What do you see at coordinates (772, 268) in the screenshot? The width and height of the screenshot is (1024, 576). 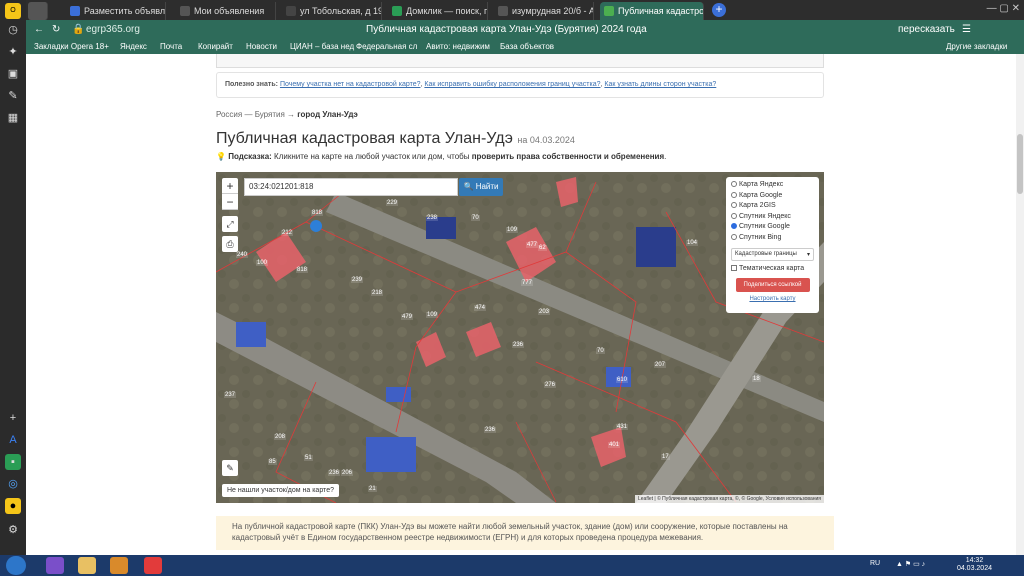 I see `thematic-checkbox: Тематическая карта` at bounding box center [772, 268].